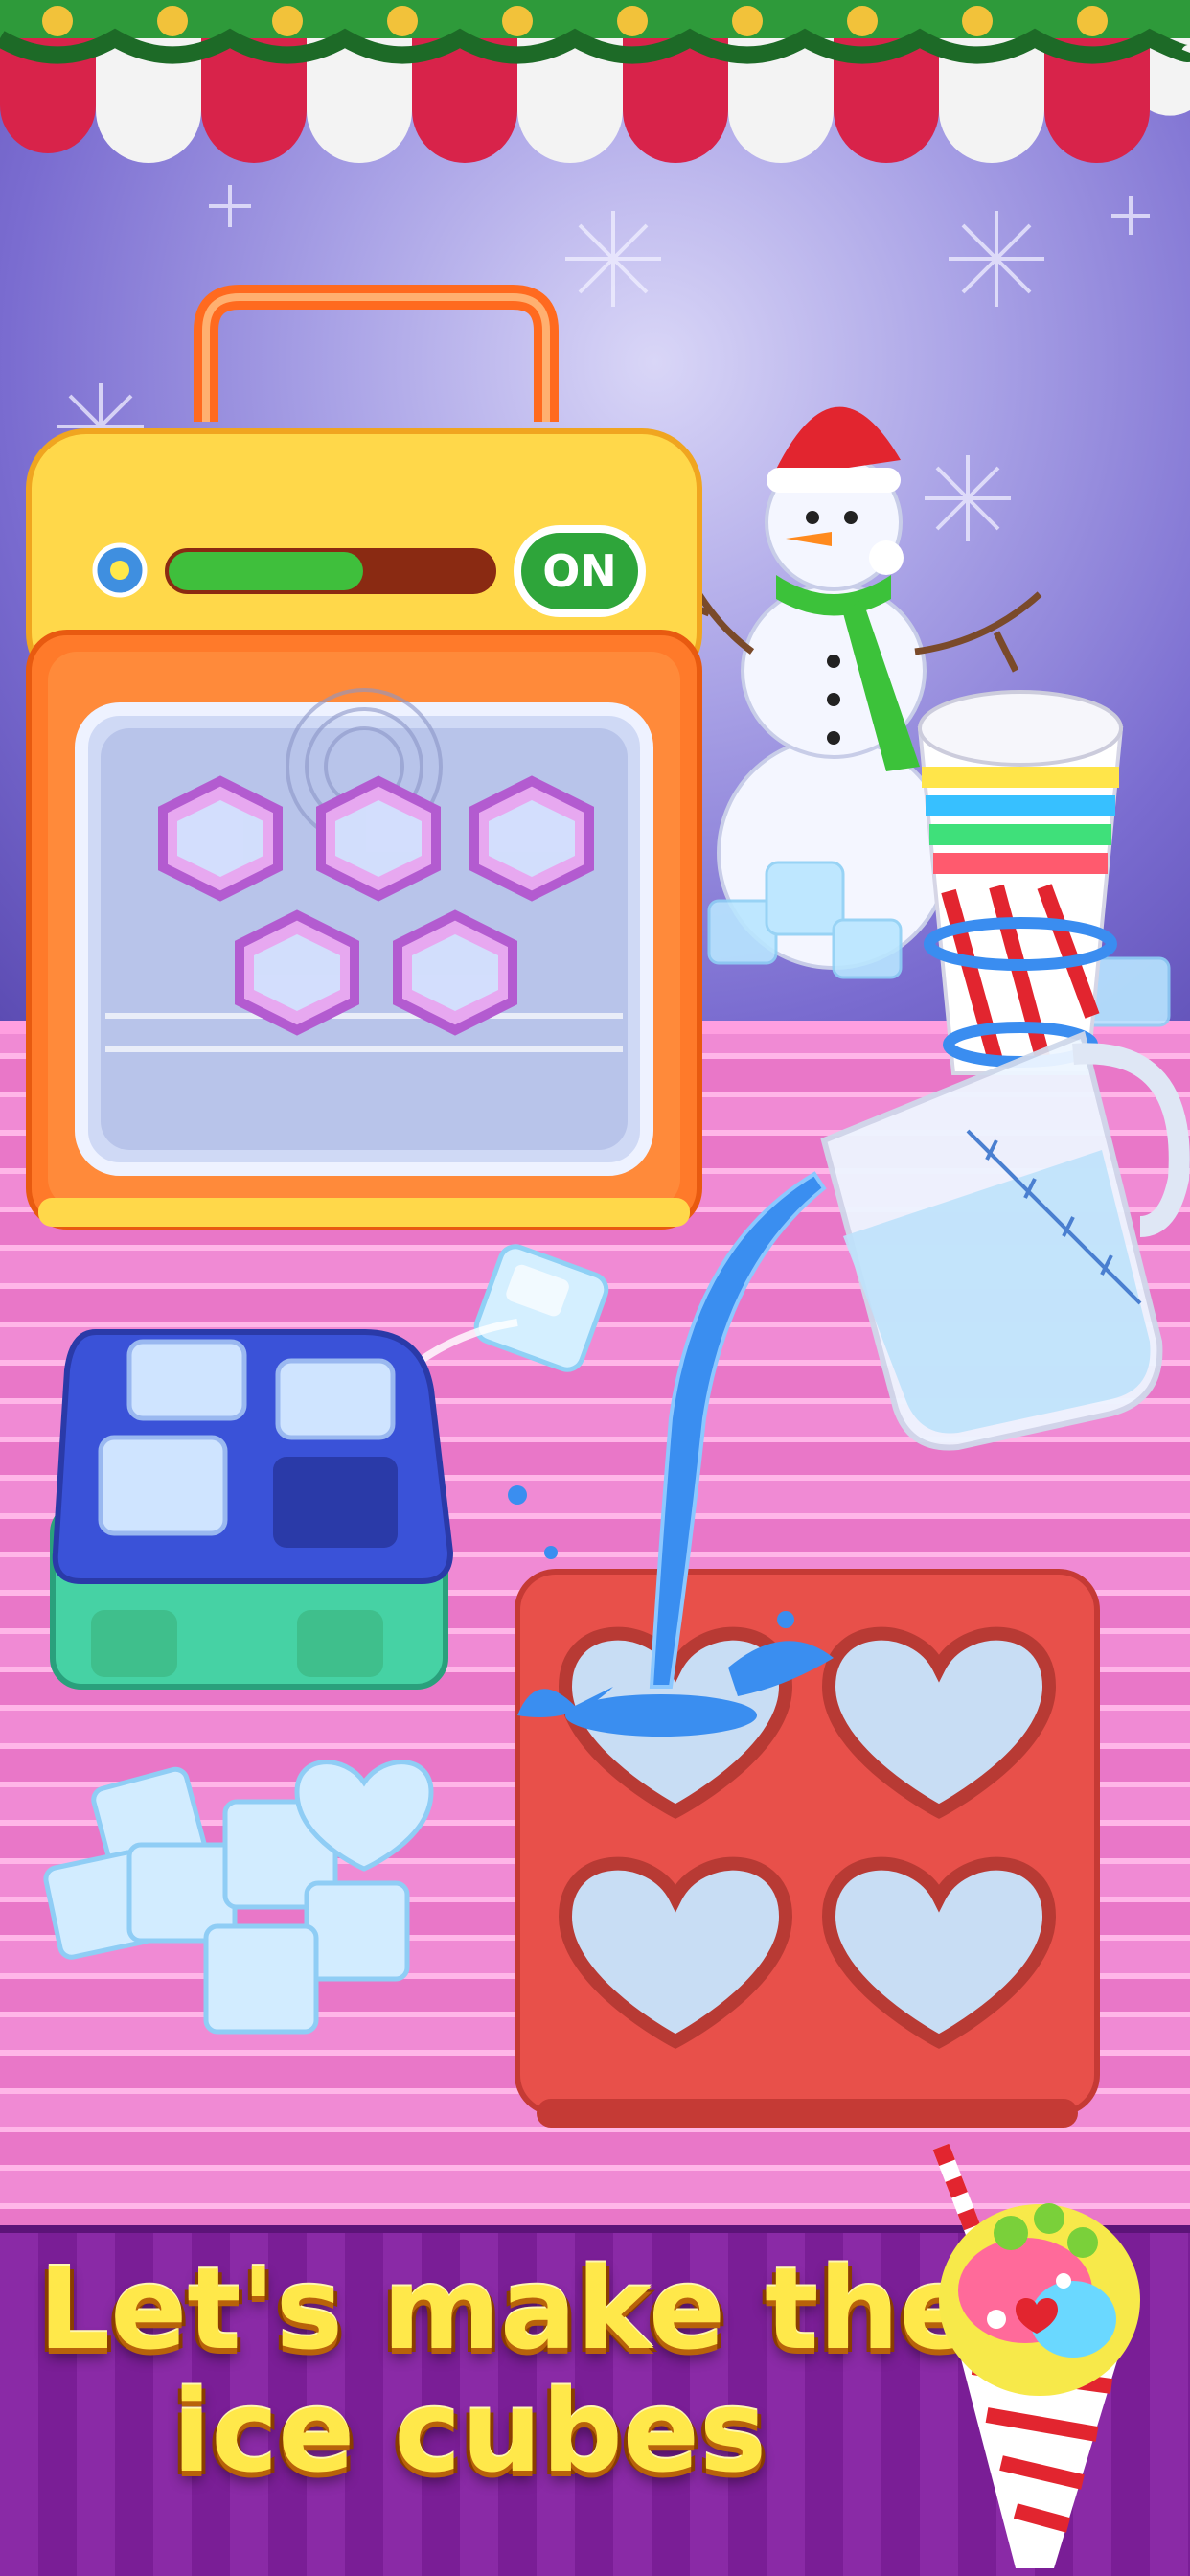 Image resolution: width=1190 pixels, height=2576 pixels. What do you see at coordinates (1036, 2355) in the screenshot?
I see `snow-cone-icon` at bounding box center [1036, 2355].